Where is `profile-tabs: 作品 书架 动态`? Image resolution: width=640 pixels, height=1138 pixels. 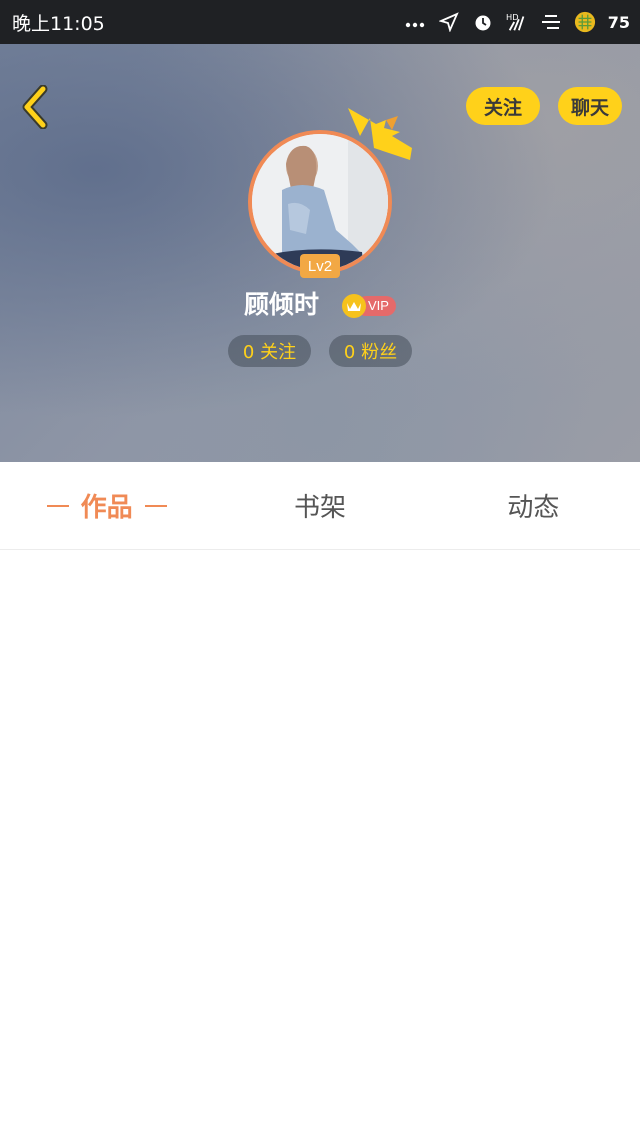
profile-tabs: 作品 书架 动态 is located at coordinates (320, 506).